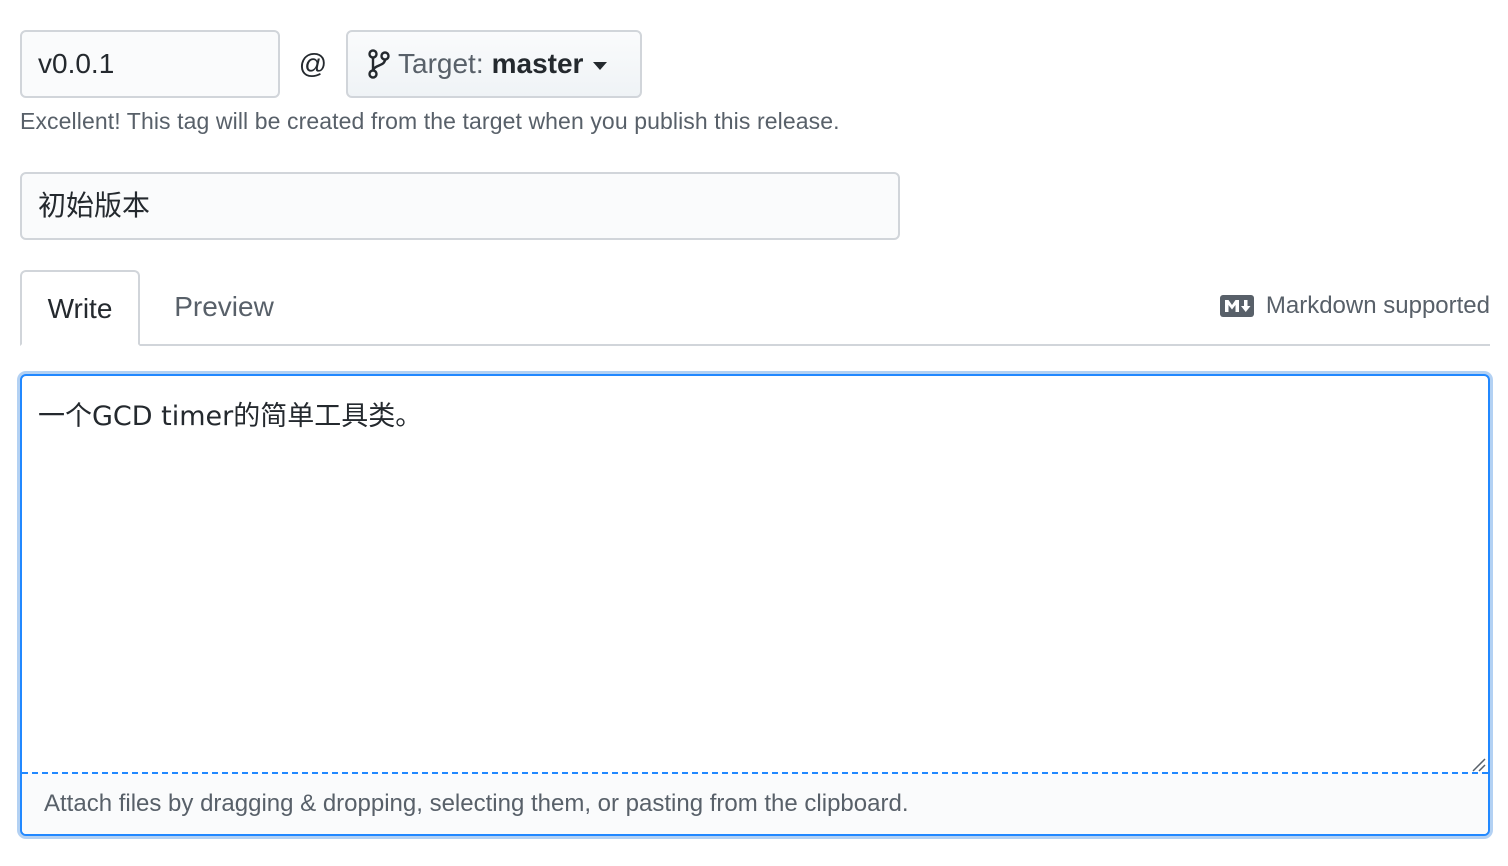 Image resolution: width=1508 pixels, height=866 pixels. Describe the element at coordinates (224, 307) in the screenshot. I see `tab-preview: Preview` at that location.